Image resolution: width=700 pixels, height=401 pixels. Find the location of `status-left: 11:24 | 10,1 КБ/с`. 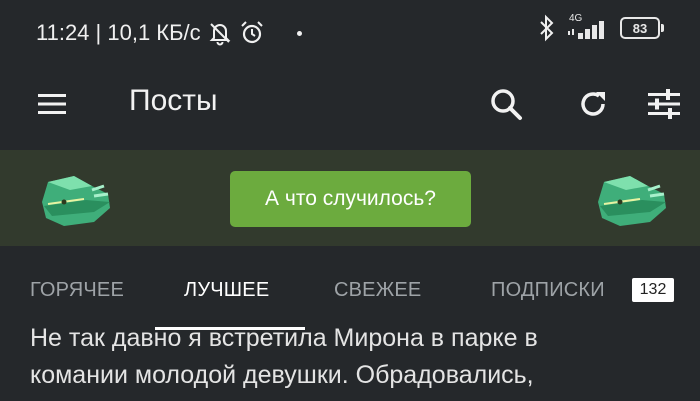

status-left: 11:24 | 10,1 КБ/с is located at coordinates (169, 33).